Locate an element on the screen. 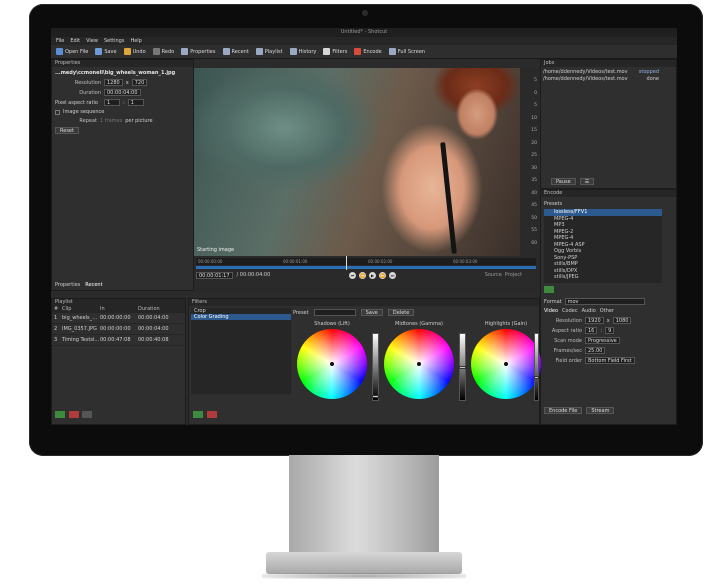  fps-field: 25.00 is located at coordinates (595, 350).